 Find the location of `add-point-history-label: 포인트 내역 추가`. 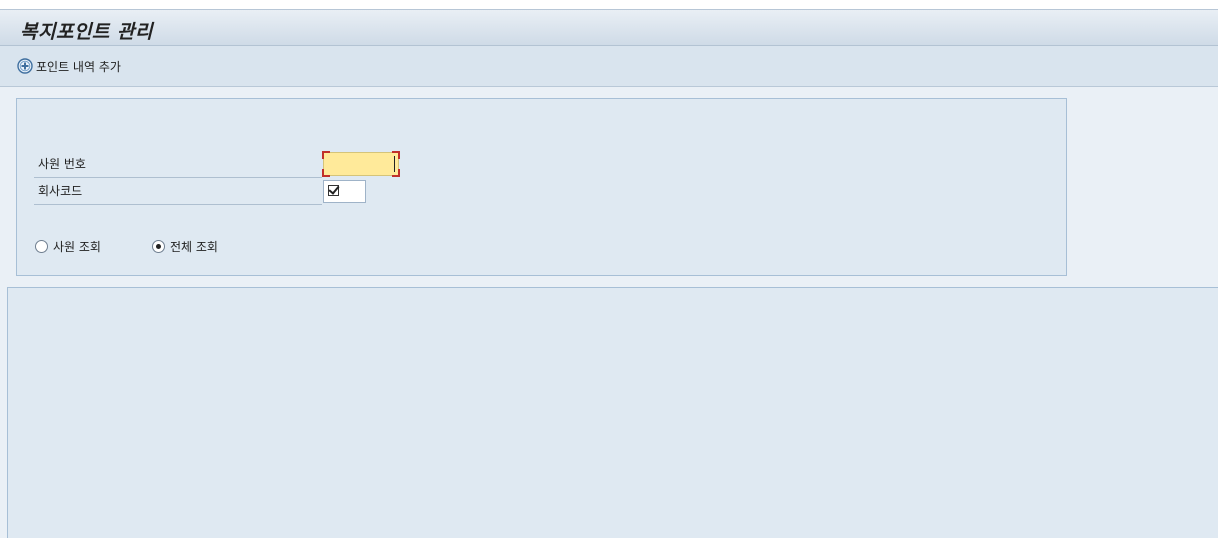

add-point-history-label: 포인트 내역 추가 is located at coordinates (78, 66).